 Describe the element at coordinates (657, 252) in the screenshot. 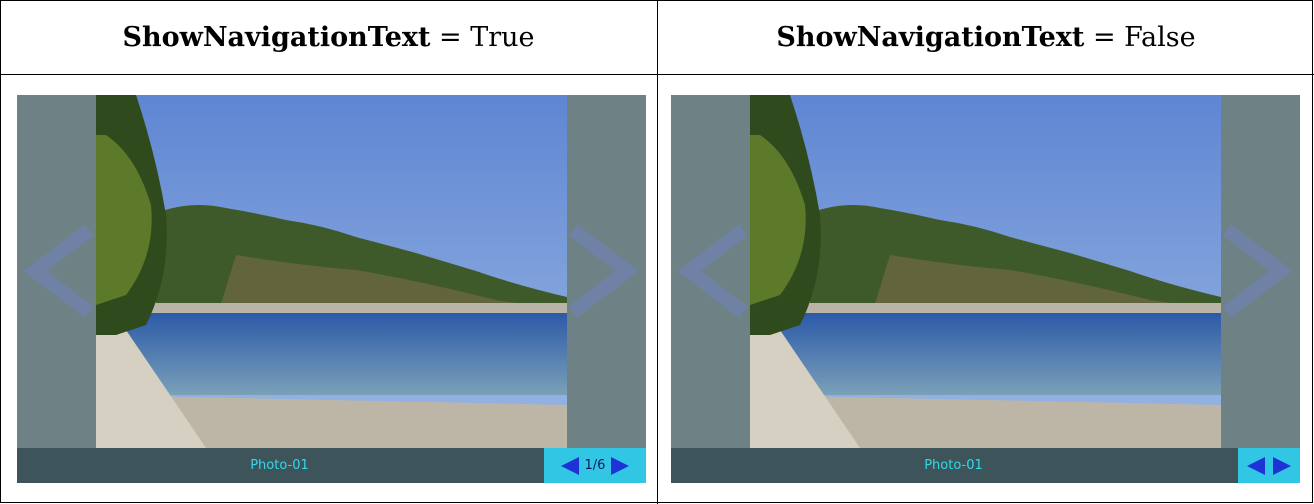

I see `column-divider` at that location.